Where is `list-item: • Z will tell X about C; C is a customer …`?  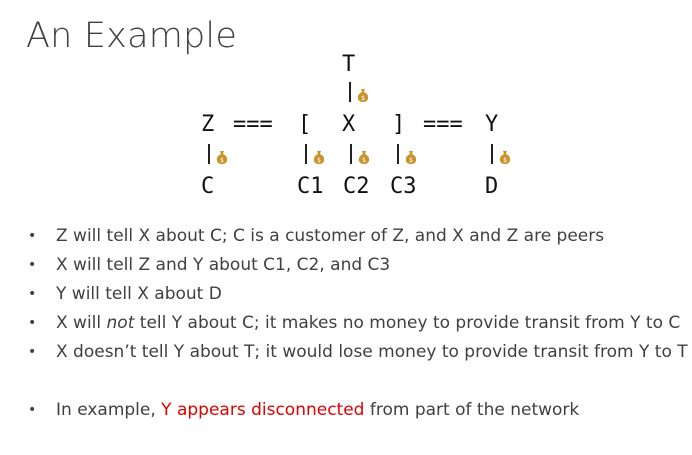 list-item: • Z will tell X about C; C is a customer … is located at coordinates (357, 236).